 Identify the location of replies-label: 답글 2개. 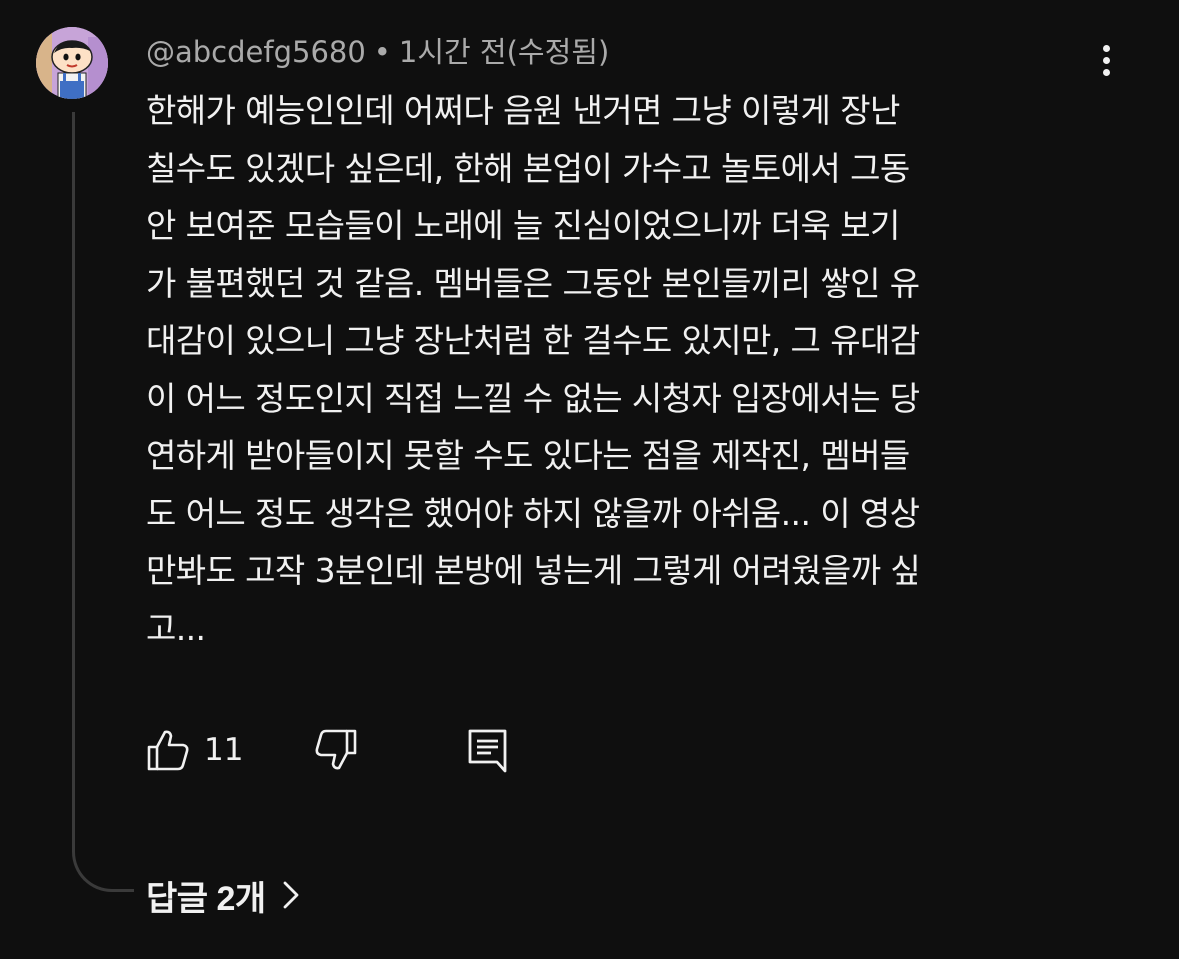
(206, 898).